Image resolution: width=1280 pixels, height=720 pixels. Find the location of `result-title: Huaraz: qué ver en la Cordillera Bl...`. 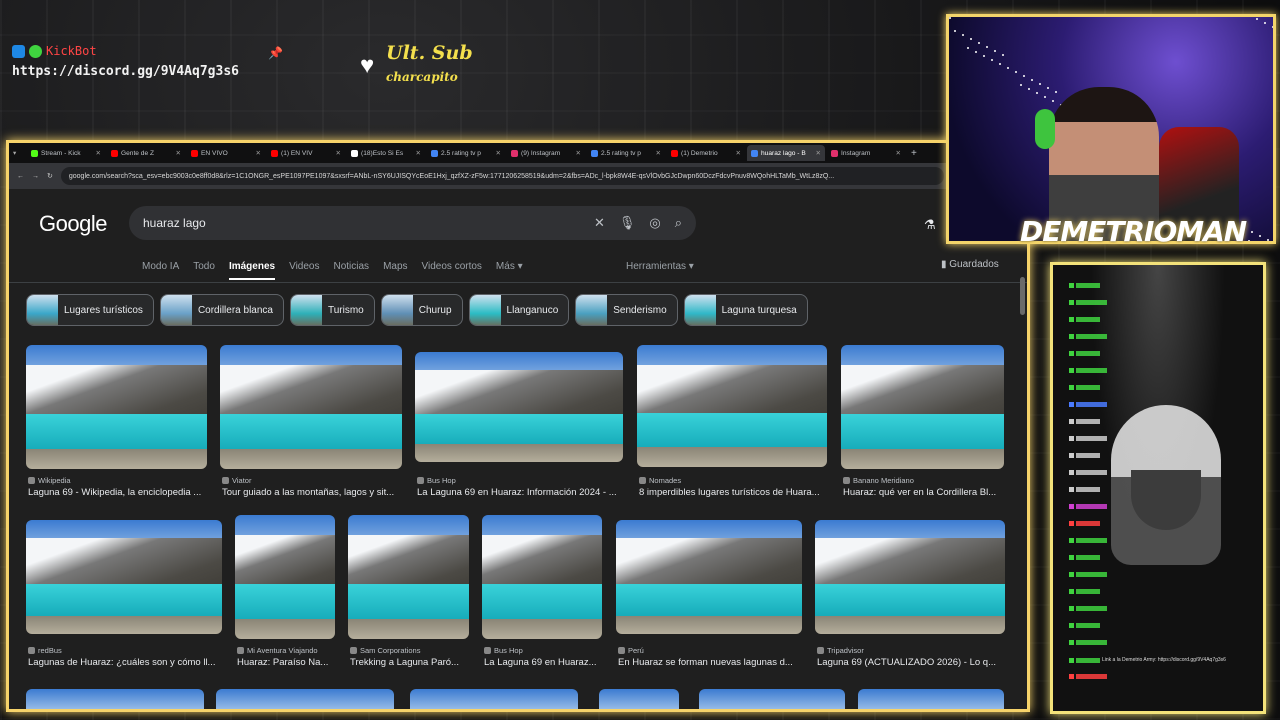

result-title: Huaraz: qué ver en la Cordillera Bl... is located at coordinates (924, 492).